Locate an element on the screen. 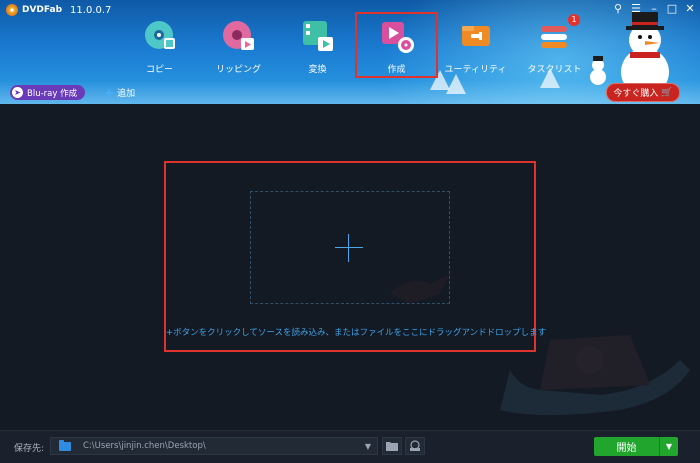 This screenshot has width=700, height=463. nav-copy: コピー is located at coordinates (159, 45).